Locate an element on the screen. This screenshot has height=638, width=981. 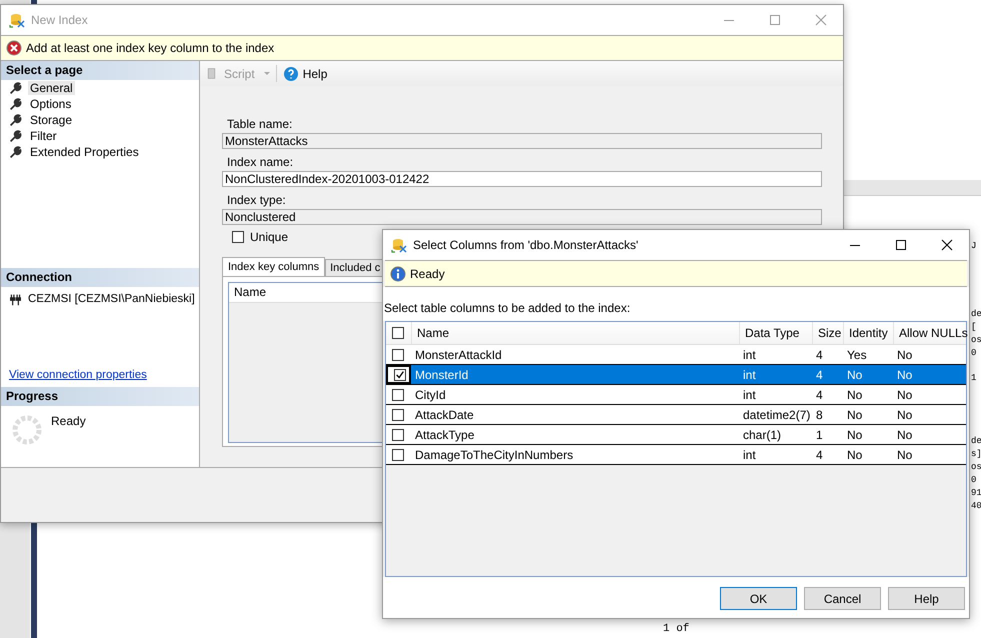
field-label: Index type: is located at coordinates (256, 200).